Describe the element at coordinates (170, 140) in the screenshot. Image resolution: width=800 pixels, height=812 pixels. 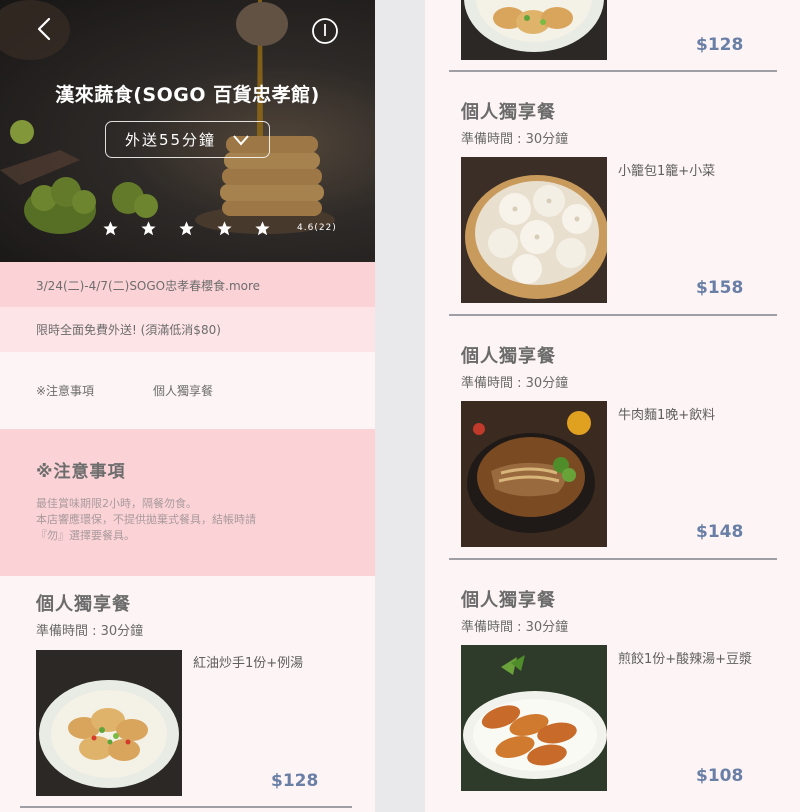
I see `delivery-time-label: 外送55分鐘` at that location.